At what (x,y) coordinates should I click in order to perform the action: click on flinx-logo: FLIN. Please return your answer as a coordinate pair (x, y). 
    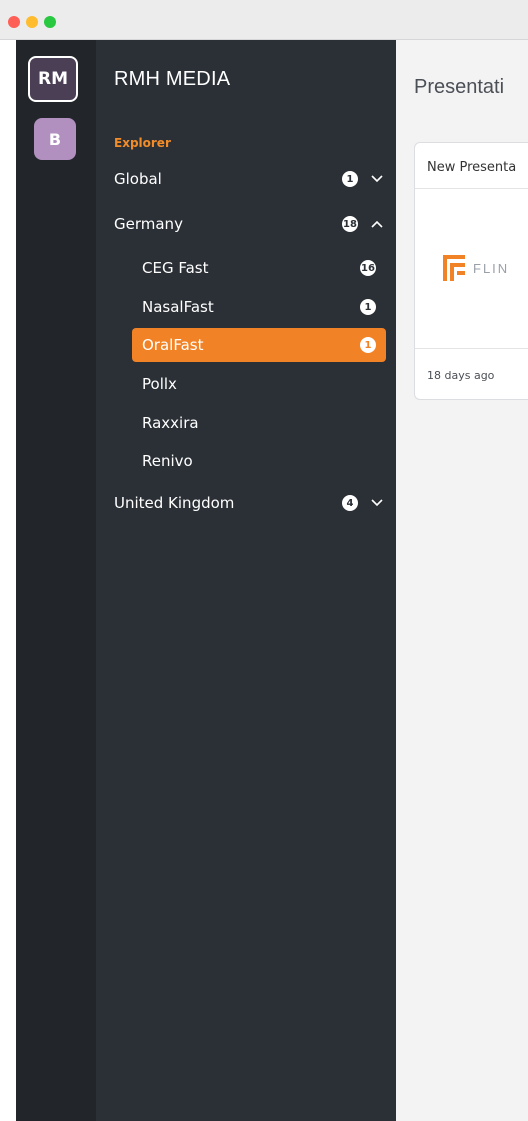
    Looking at the image, I should click on (476, 268).